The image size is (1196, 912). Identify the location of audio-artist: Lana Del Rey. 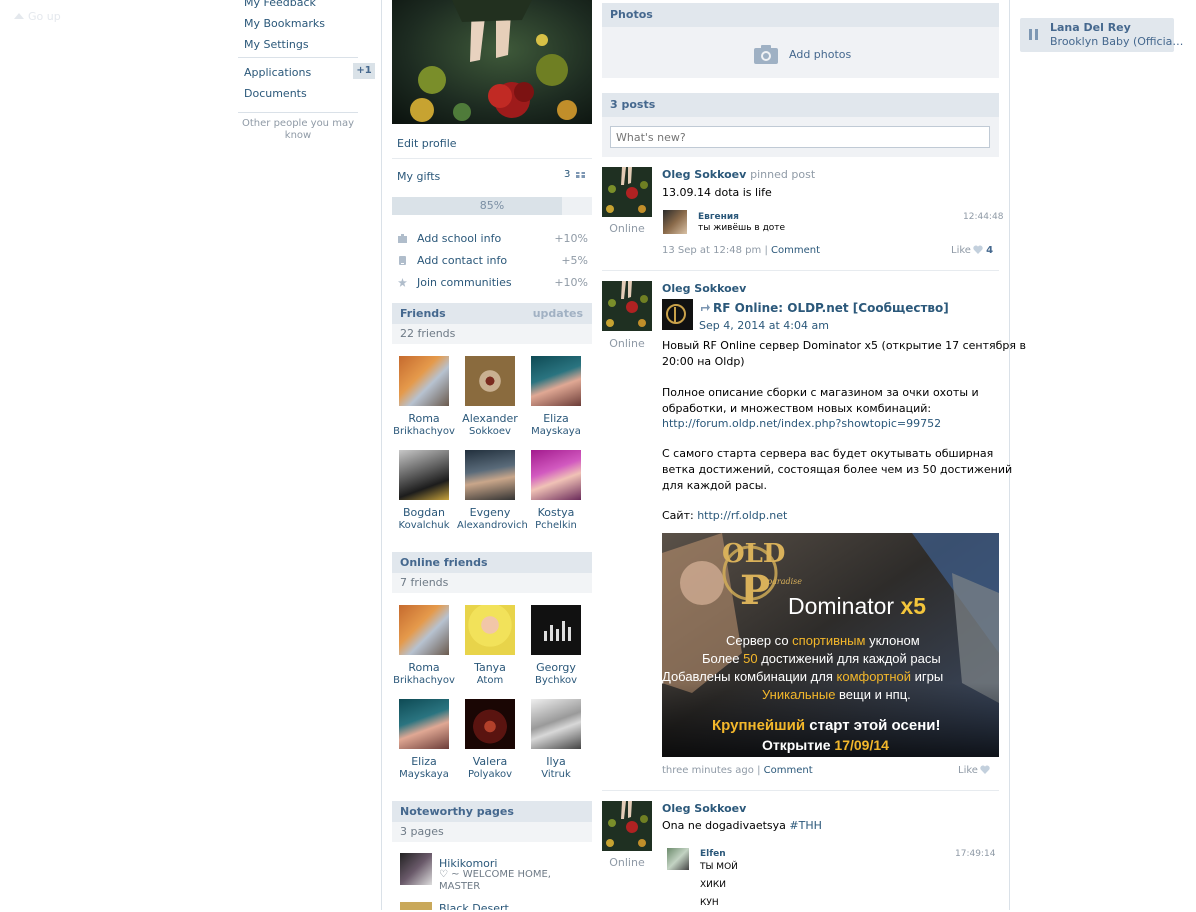
(1090, 27).